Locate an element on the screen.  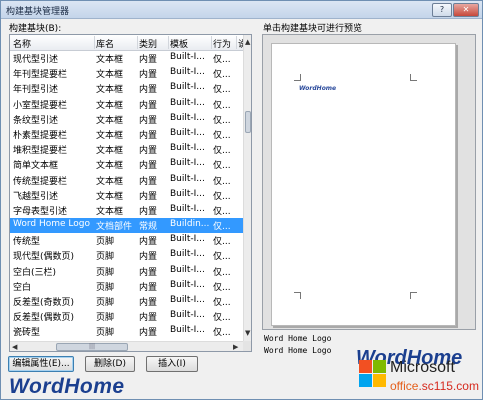
cell-name: 空白 is located at coordinates (22, 287).